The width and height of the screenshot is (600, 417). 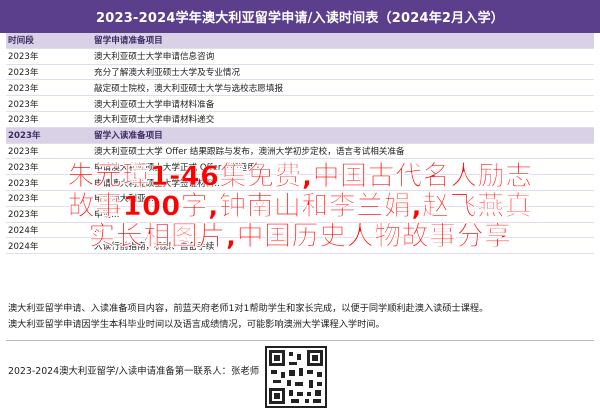 I want to click on row-item: 澳大利亚硕士大学 Offer 结果跟踪与发布，澳洲大学初步定校，语言考试相关准备, so click(x=249, y=151).